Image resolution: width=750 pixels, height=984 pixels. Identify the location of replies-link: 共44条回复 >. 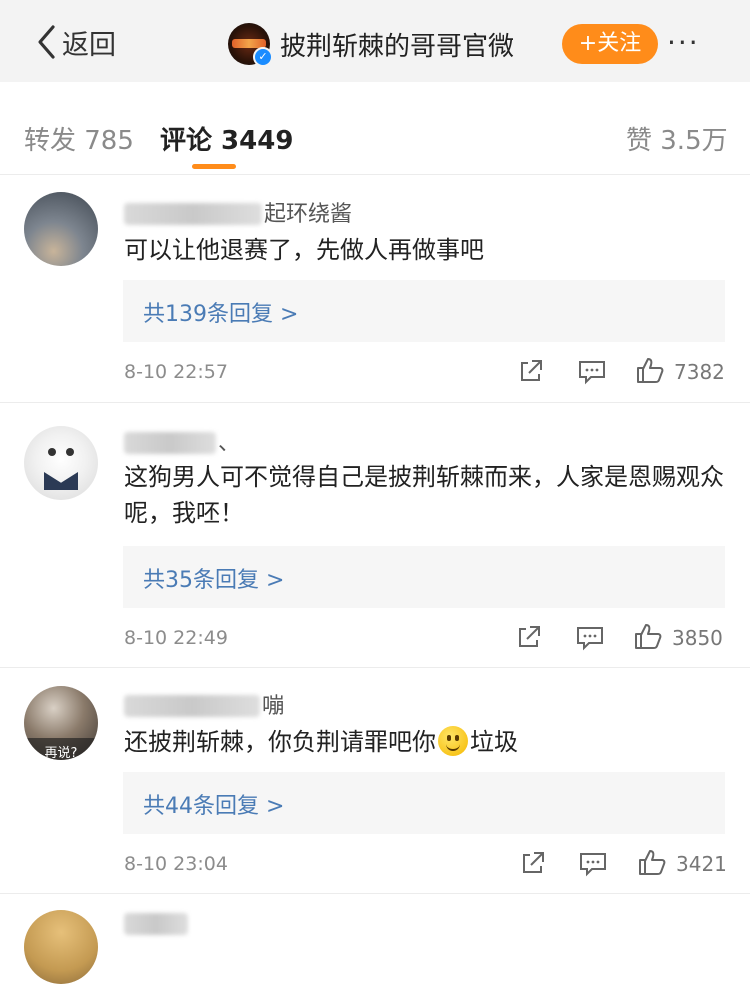
(424, 803).